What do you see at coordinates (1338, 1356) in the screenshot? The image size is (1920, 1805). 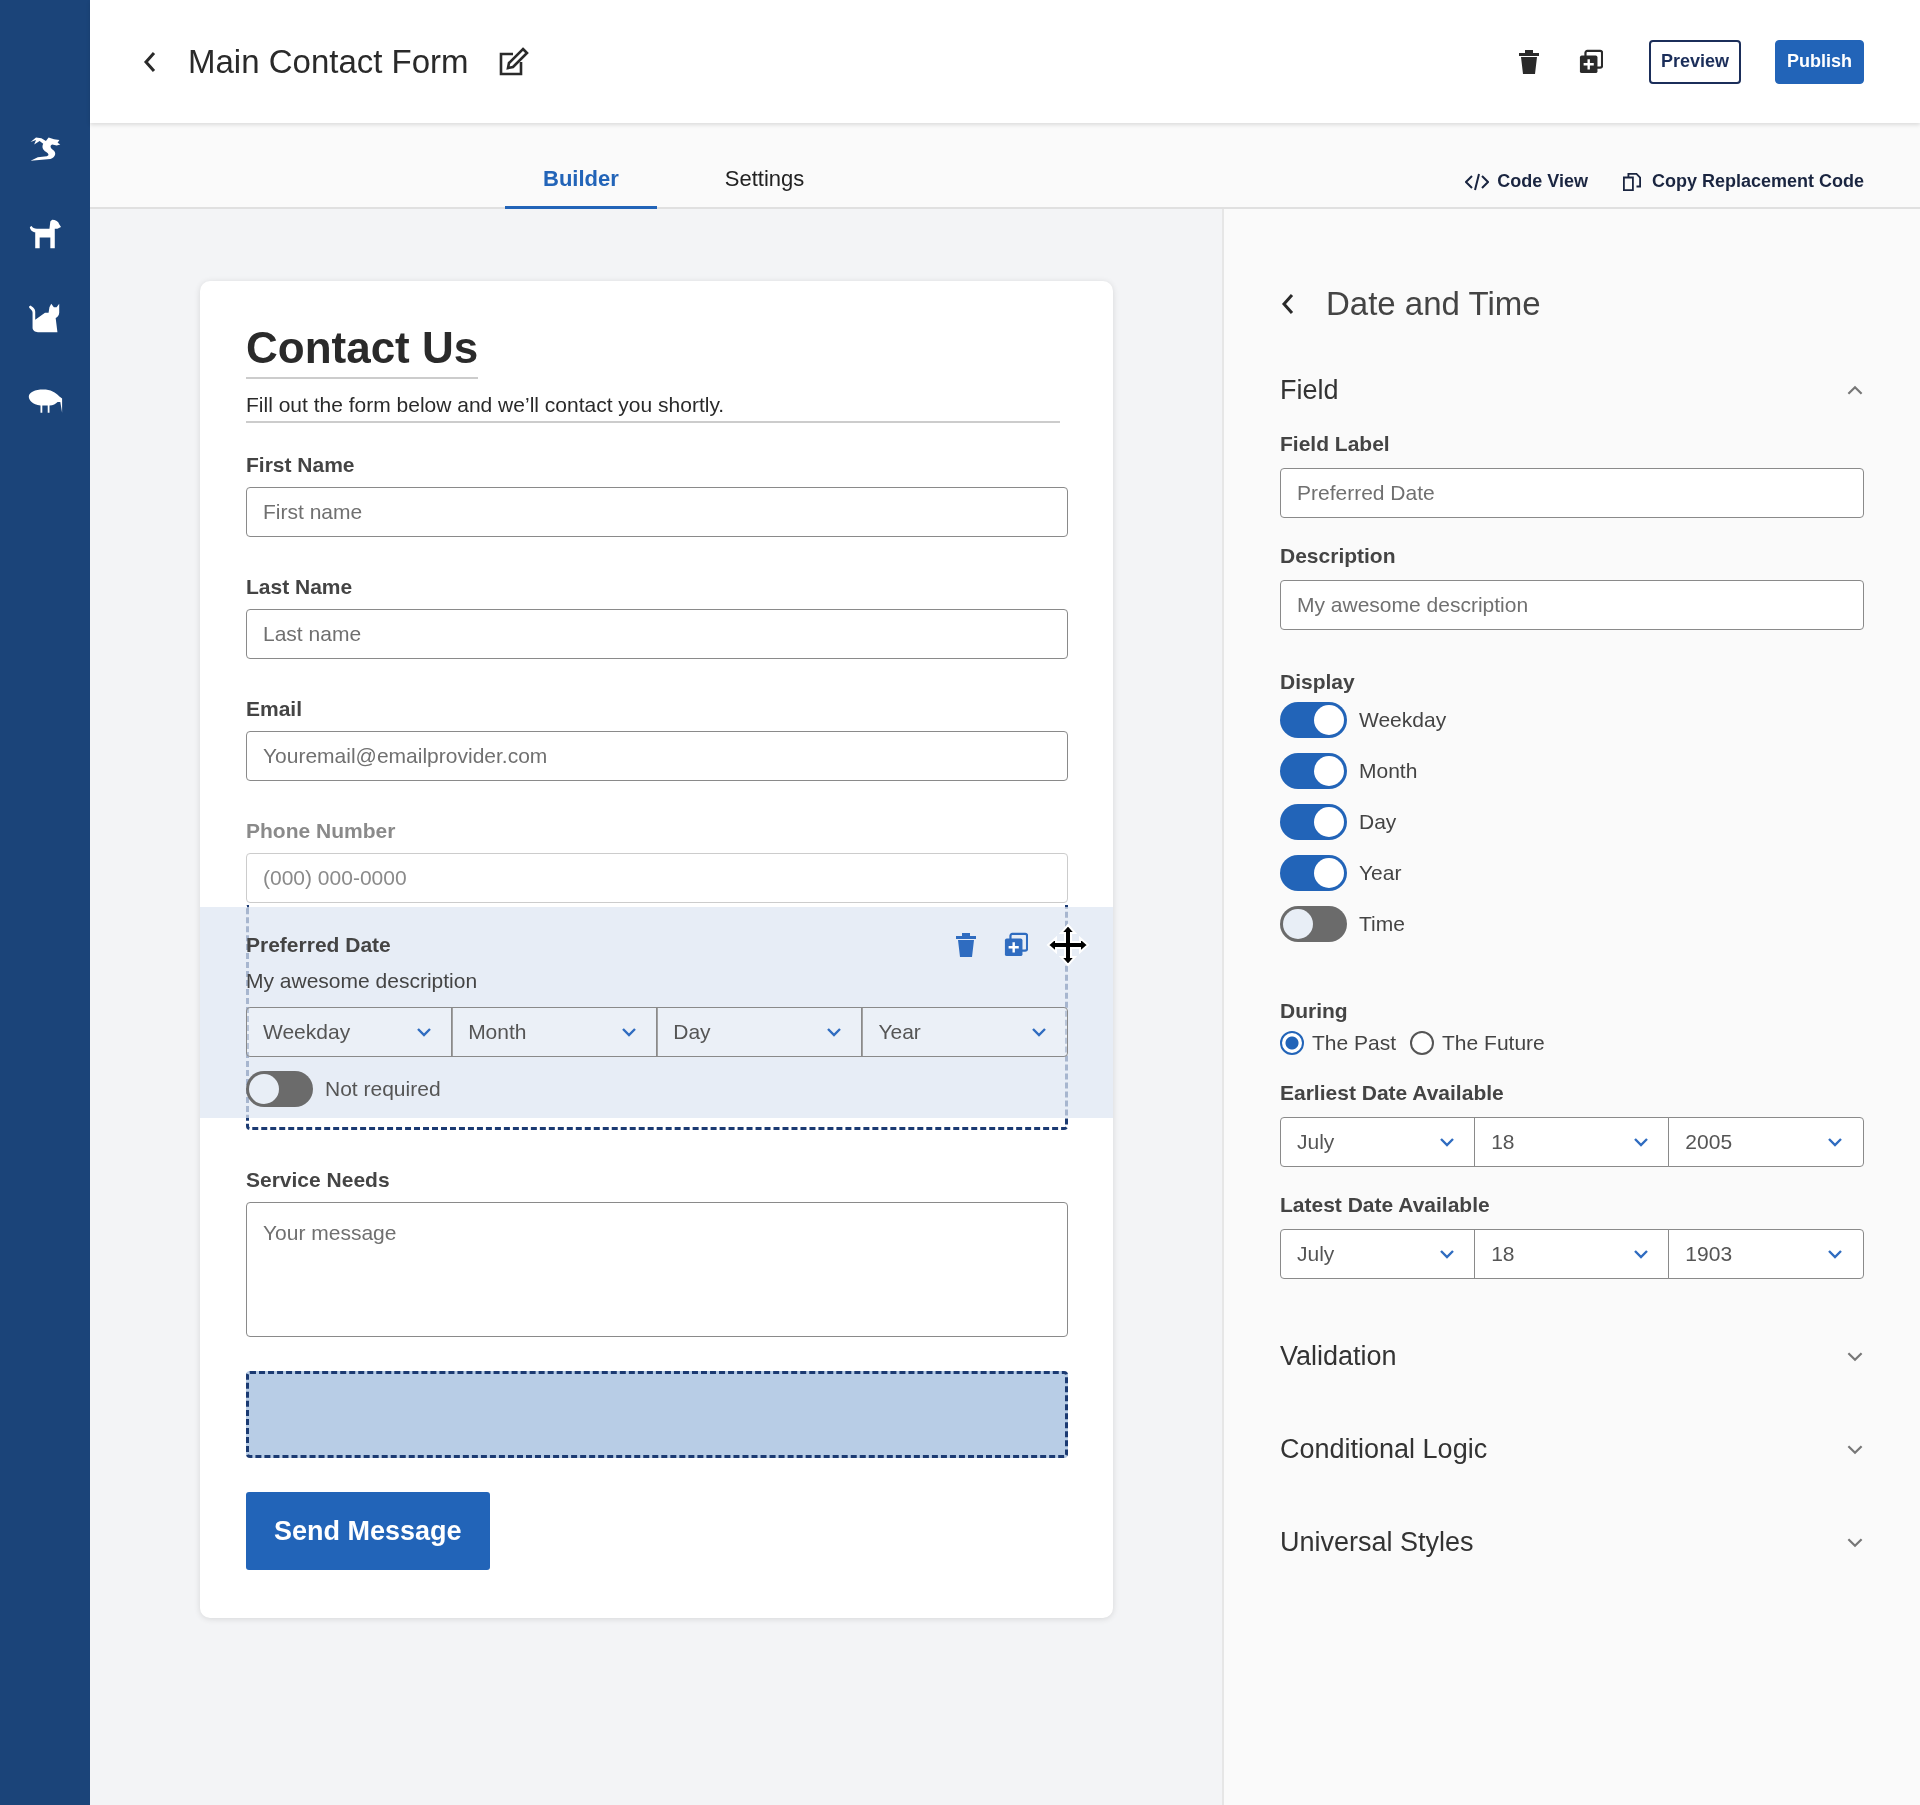 I see `section-title: Validation` at bounding box center [1338, 1356].